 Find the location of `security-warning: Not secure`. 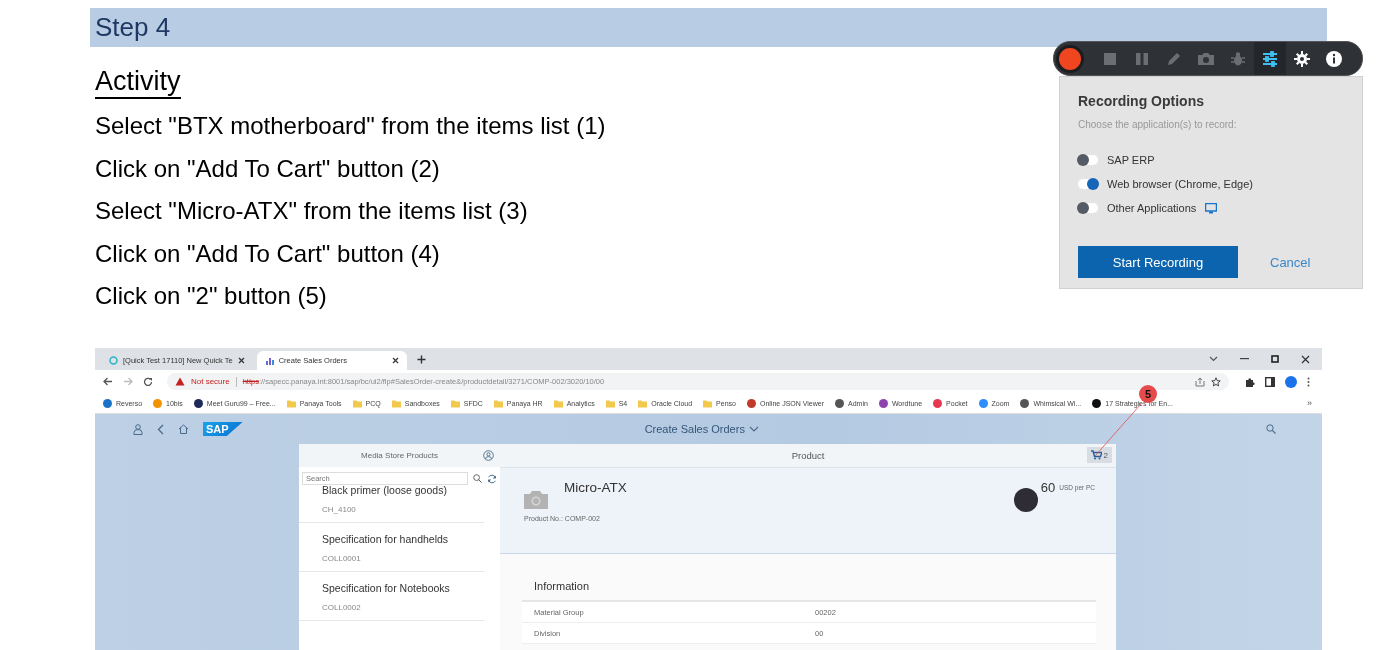

security-warning: Not secure is located at coordinates (210, 381).